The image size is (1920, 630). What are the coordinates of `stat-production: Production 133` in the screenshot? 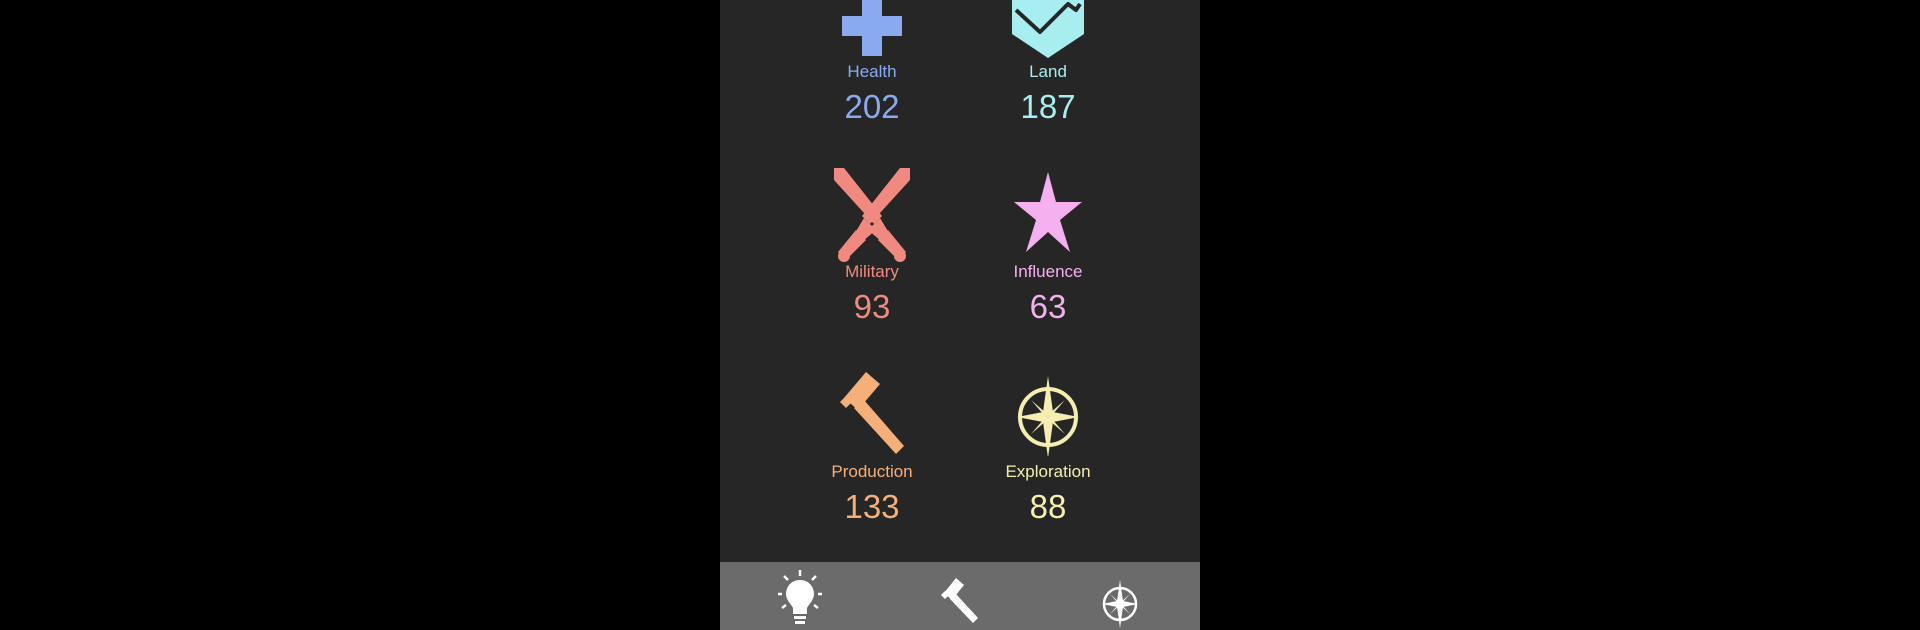 It's located at (872, 452).